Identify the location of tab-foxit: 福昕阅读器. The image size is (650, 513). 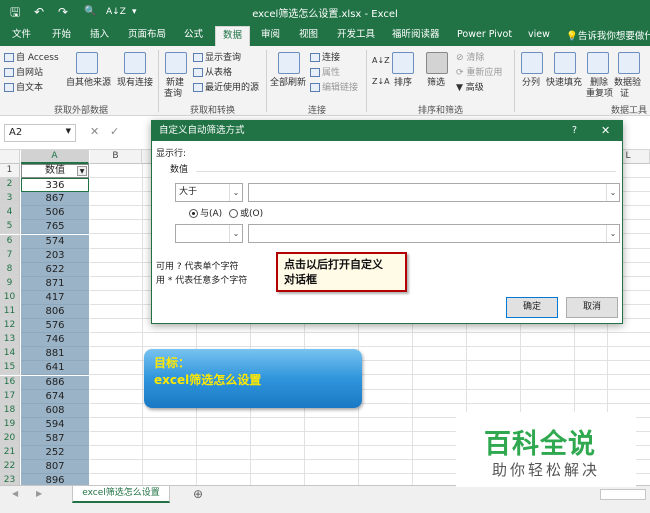
(416, 35).